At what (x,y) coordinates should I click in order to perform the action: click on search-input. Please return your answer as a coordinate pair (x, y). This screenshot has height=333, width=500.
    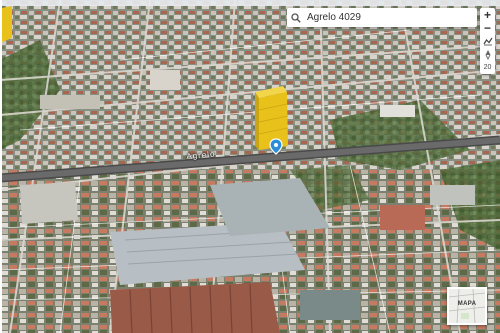
    Looking at the image, I should click on (387, 17).